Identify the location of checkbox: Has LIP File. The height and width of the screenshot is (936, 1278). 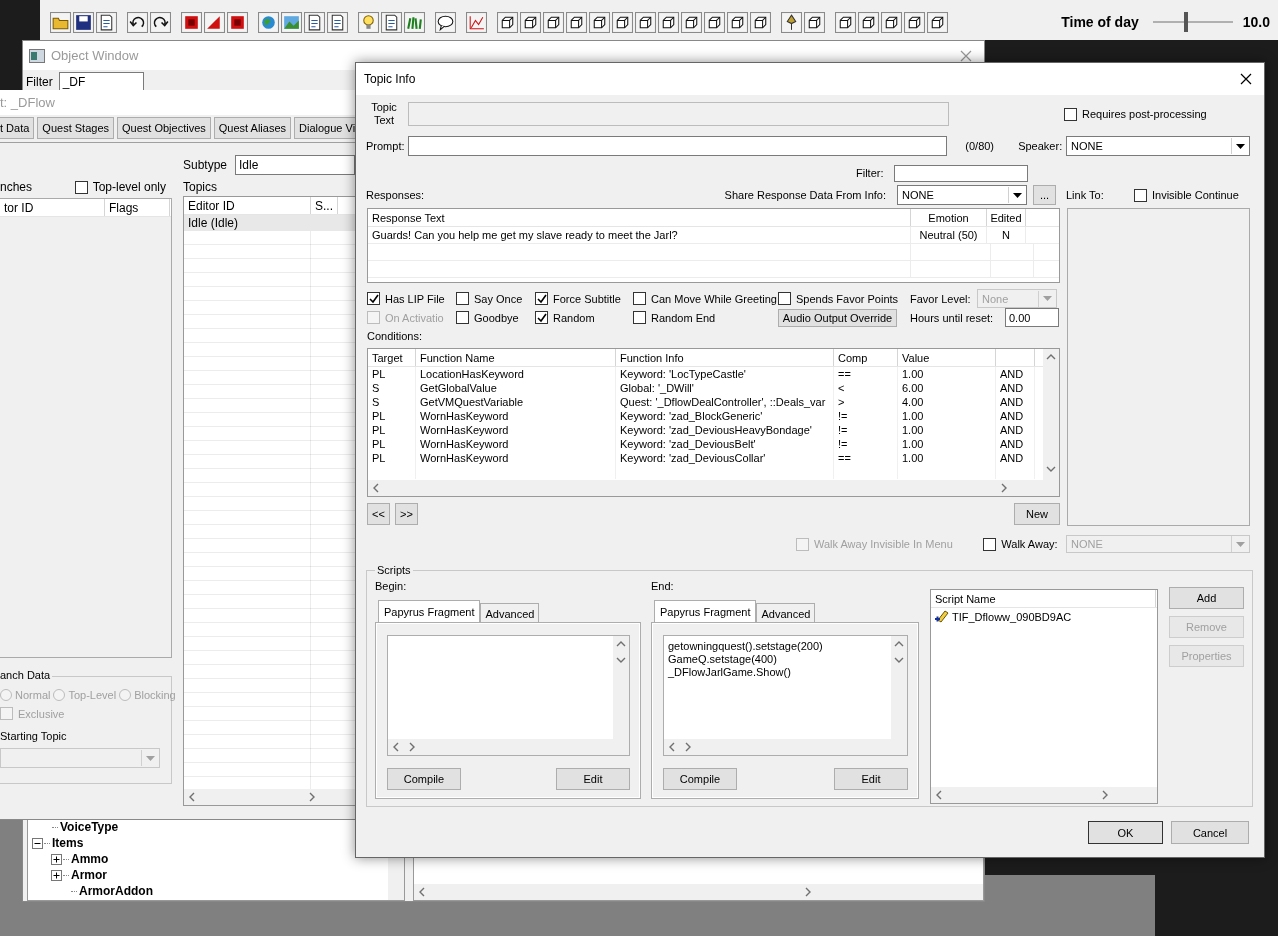
(411, 298).